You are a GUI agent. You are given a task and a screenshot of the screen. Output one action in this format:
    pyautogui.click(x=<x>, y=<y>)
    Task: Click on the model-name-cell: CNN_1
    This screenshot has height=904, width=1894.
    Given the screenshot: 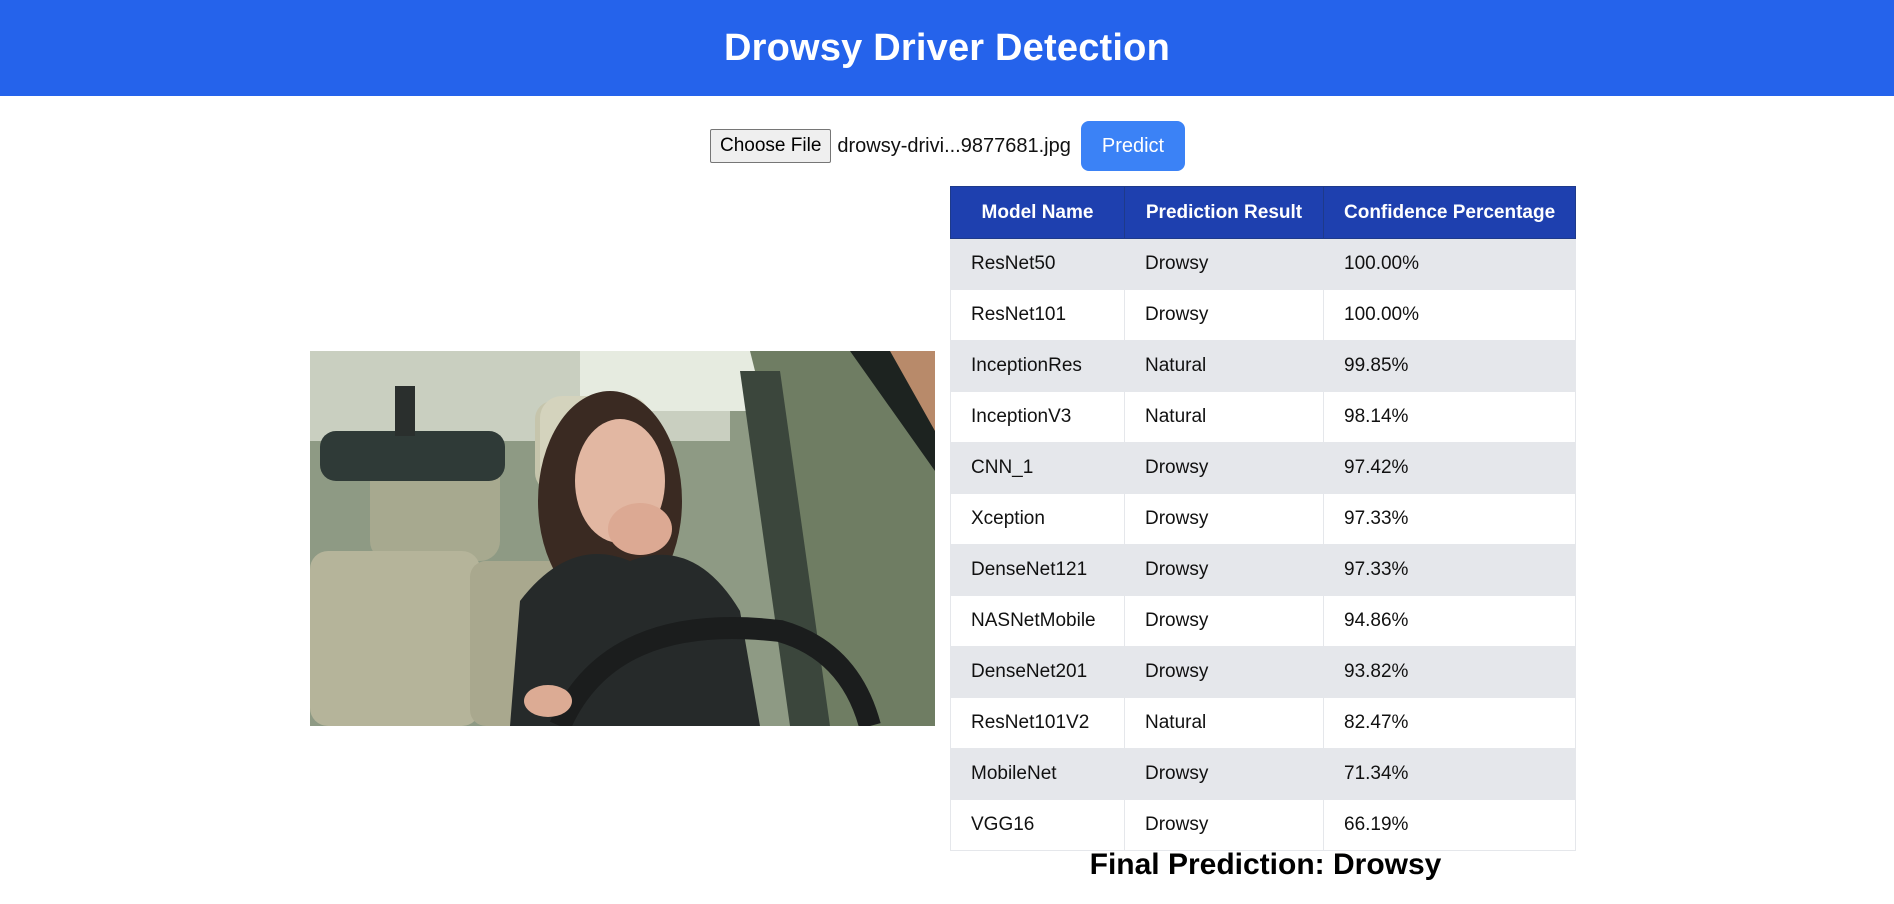 What is the action you would take?
    pyautogui.click(x=1037, y=468)
    